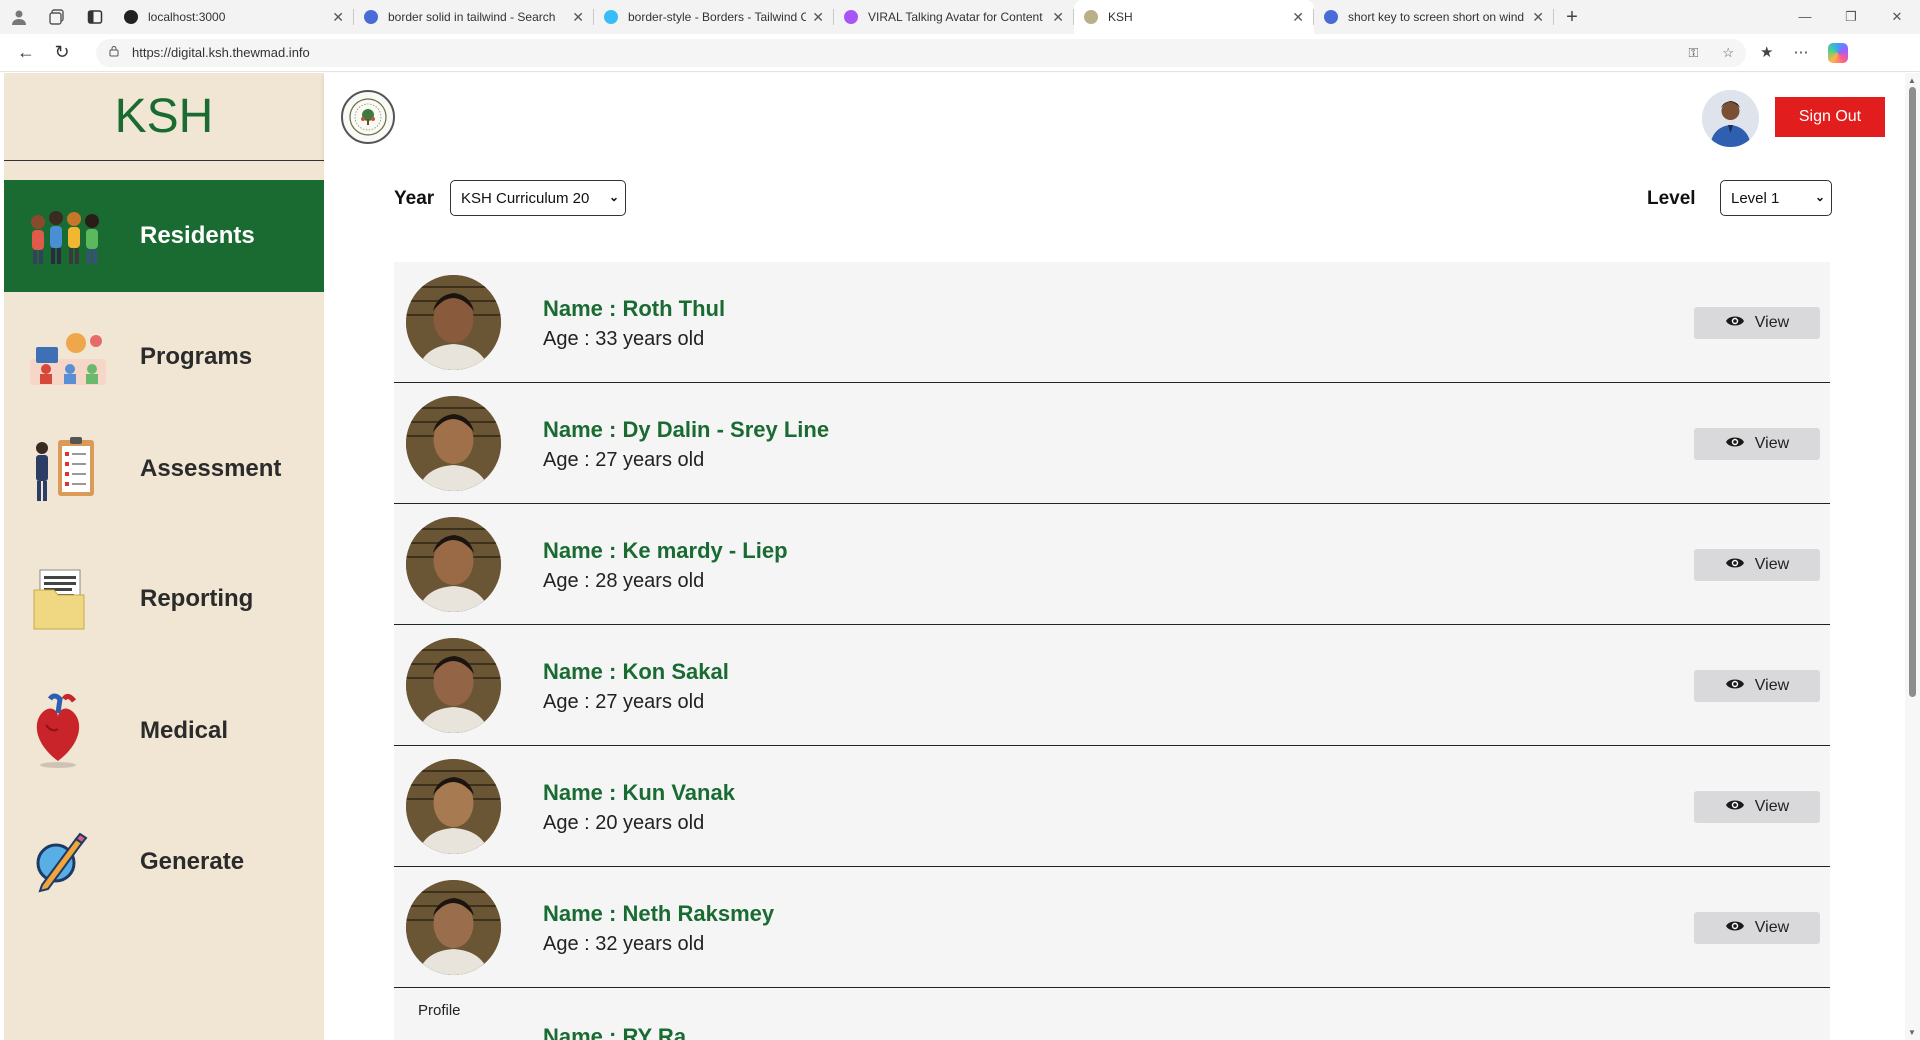 The width and height of the screenshot is (1920, 1040). What do you see at coordinates (221, 52) in the screenshot?
I see `url-text: https://digital.ksh.thewmad.info` at bounding box center [221, 52].